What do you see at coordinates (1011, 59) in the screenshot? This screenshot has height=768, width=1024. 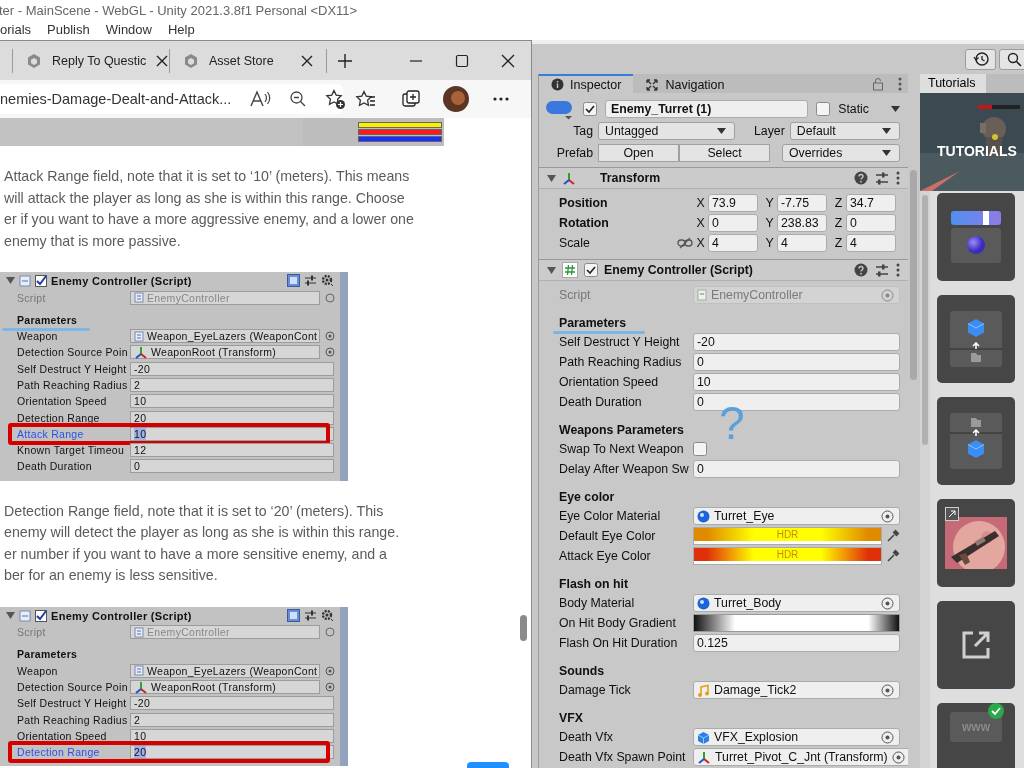 I see `search-button` at bounding box center [1011, 59].